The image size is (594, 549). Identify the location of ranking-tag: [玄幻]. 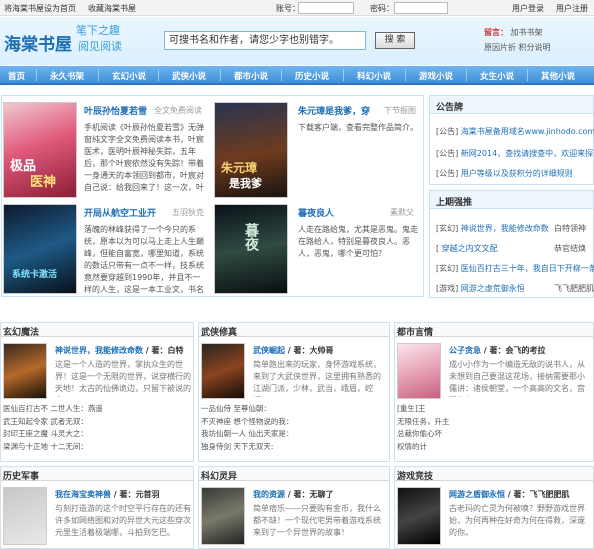
(447, 228).